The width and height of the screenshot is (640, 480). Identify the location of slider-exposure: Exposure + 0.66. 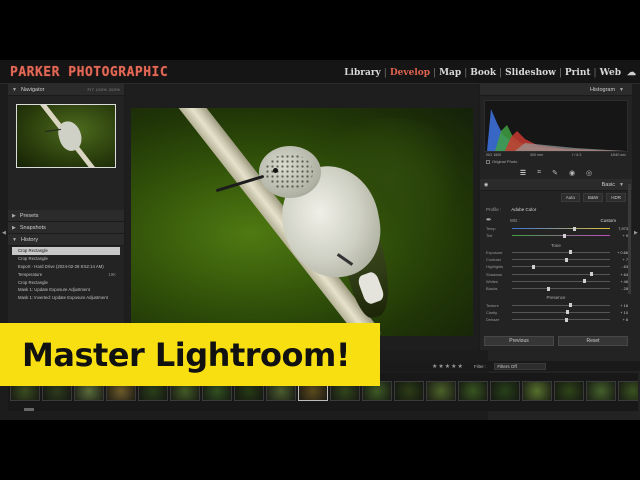
(556, 252).